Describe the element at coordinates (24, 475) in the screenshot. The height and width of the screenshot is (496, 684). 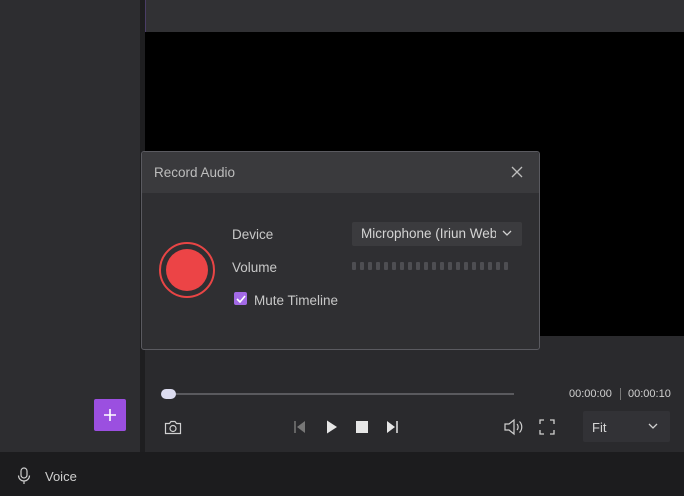
I see `microphone-icon` at that location.